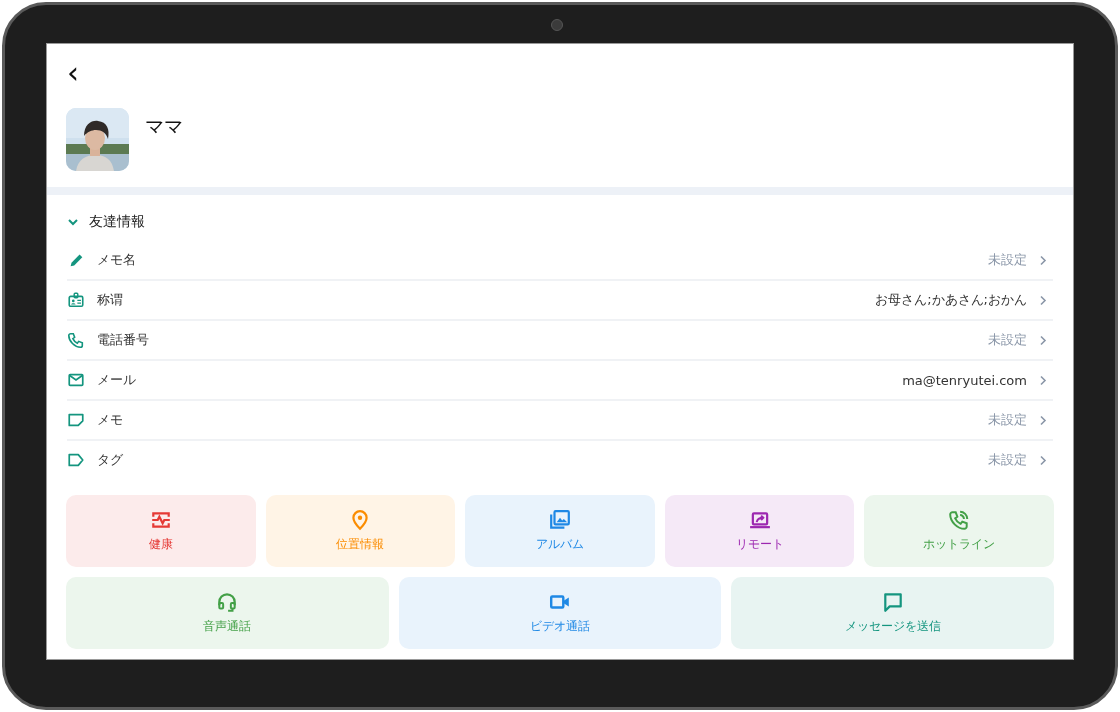  Describe the element at coordinates (76, 380) in the screenshot. I see `mail-icon` at that location.